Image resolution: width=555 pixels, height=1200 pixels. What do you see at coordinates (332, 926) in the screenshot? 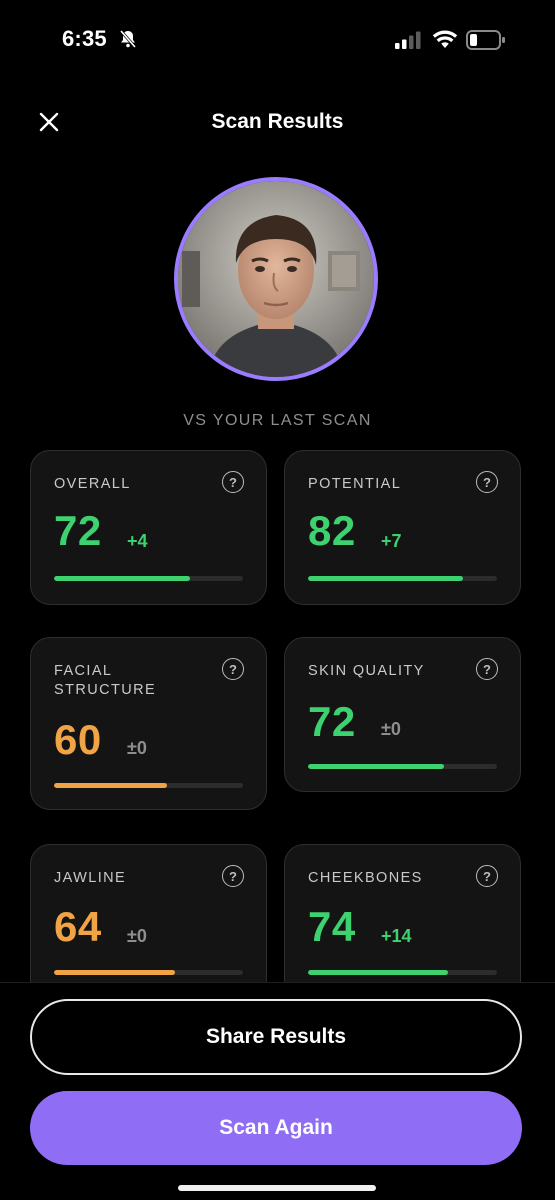
I see `metric-score: 74` at bounding box center [332, 926].